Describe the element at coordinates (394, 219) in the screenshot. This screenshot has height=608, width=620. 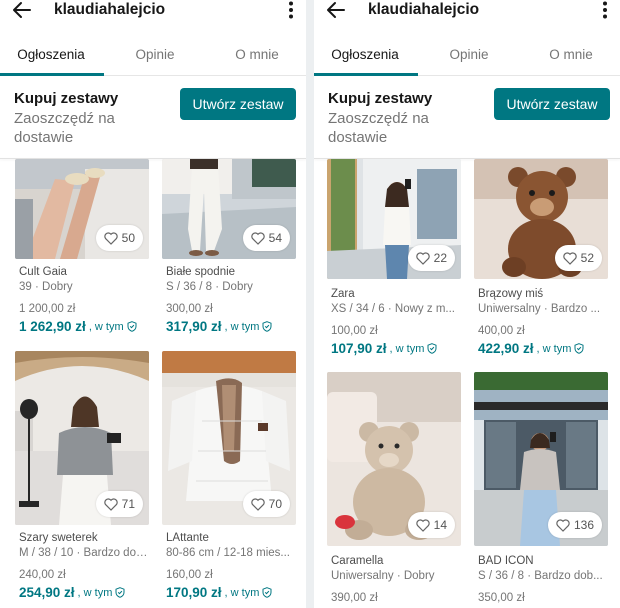
I see `listing-photo: 22` at that location.